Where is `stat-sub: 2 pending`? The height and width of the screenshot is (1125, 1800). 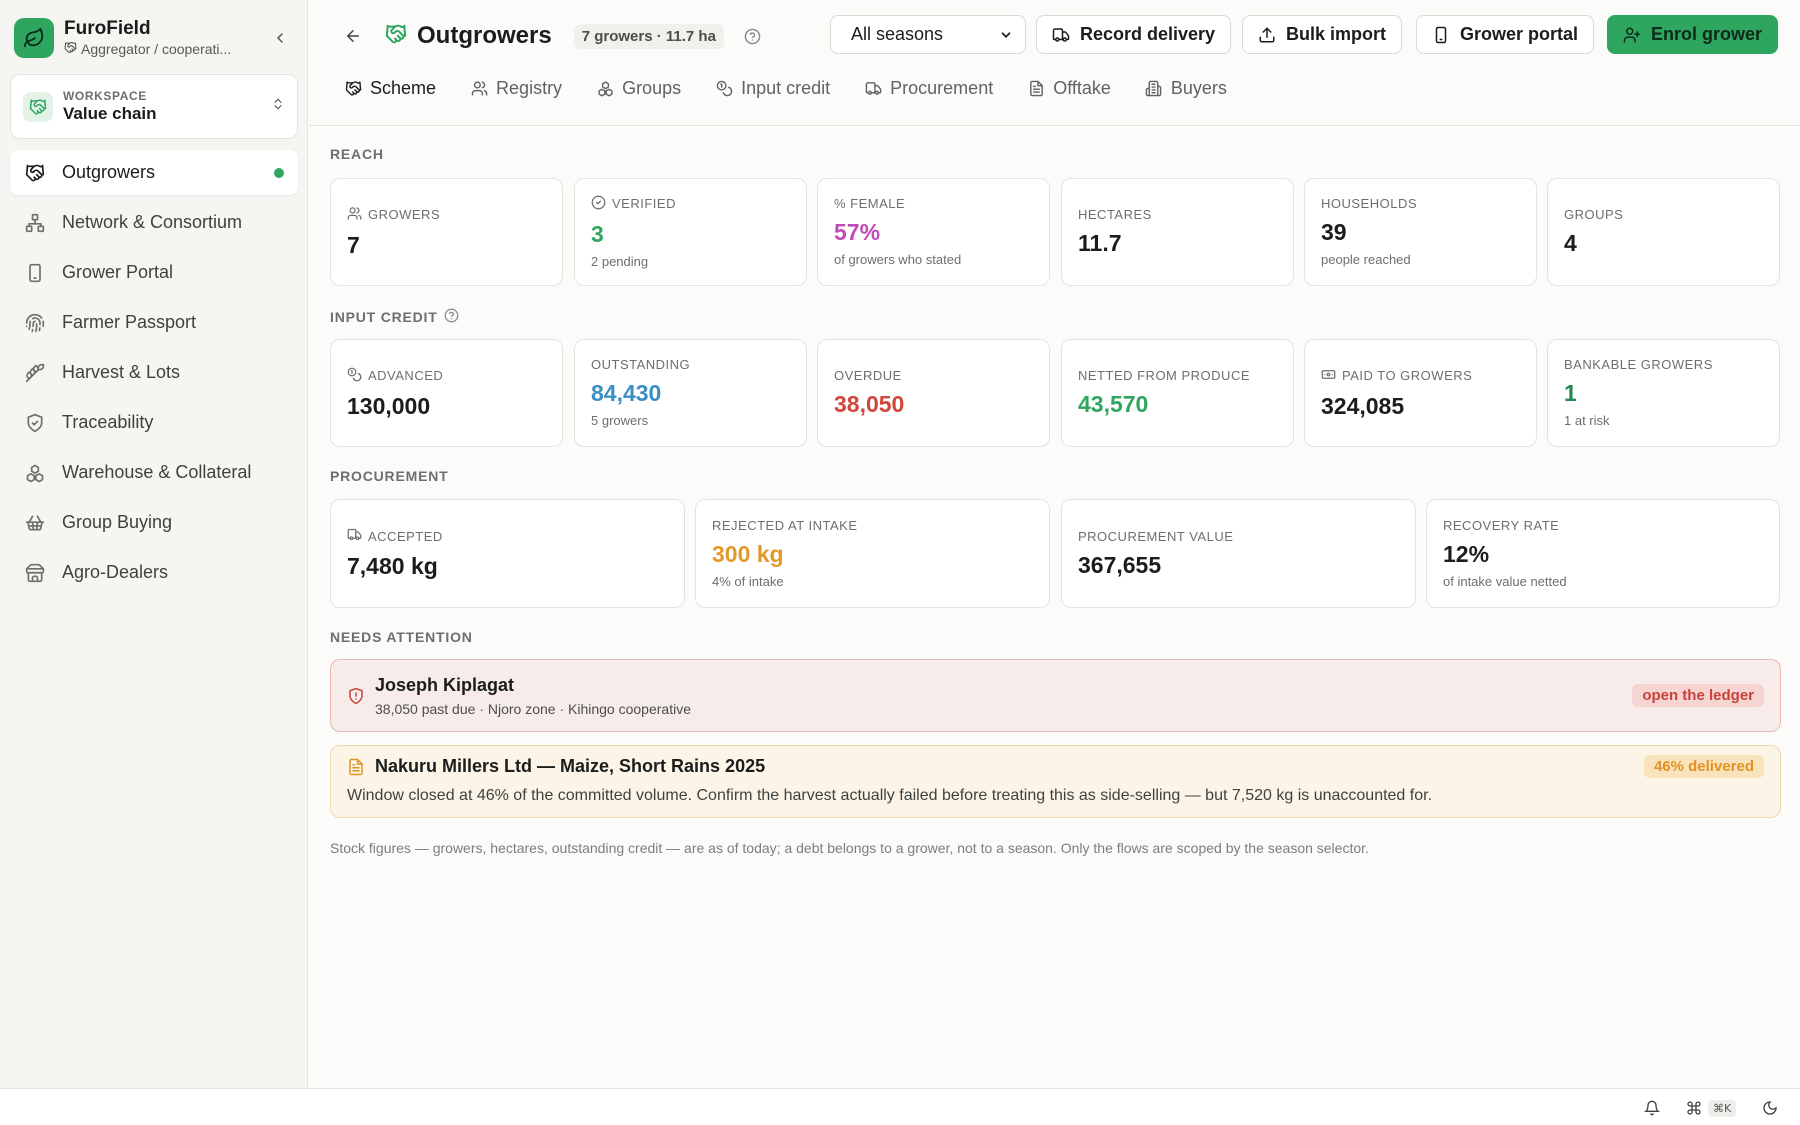 stat-sub: 2 pending is located at coordinates (620, 261).